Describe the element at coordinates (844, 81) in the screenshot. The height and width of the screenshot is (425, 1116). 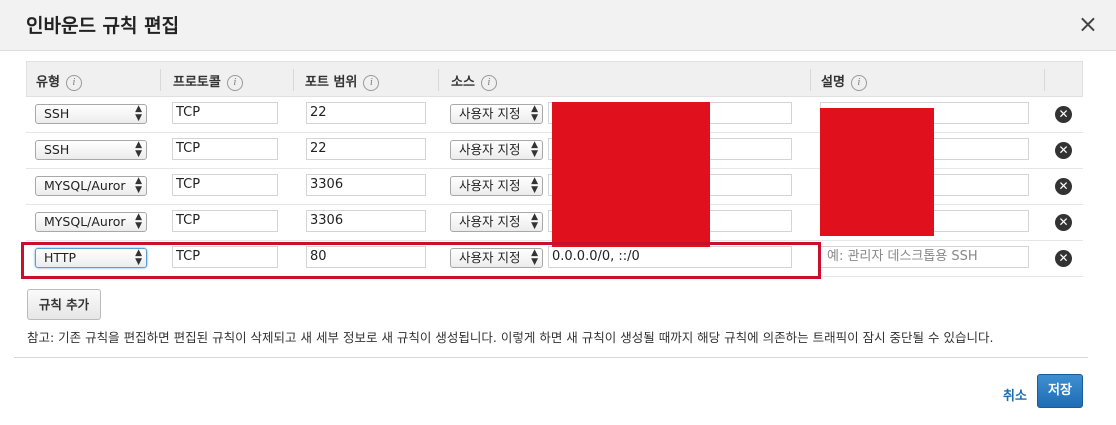
I see `column-header-description: 설명 i` at that location.